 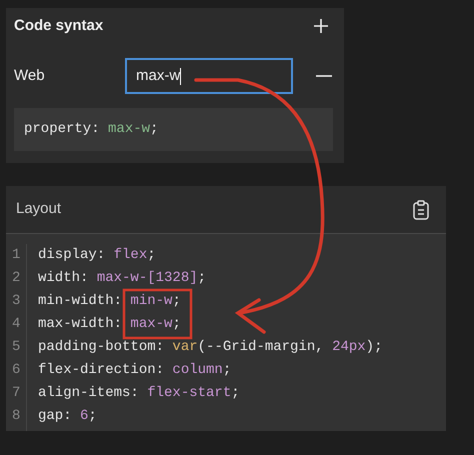 What do you see at coordinates (39, 209) in the screenshot?
I see `panel-title: Layout` at bounding box center [39, 209].